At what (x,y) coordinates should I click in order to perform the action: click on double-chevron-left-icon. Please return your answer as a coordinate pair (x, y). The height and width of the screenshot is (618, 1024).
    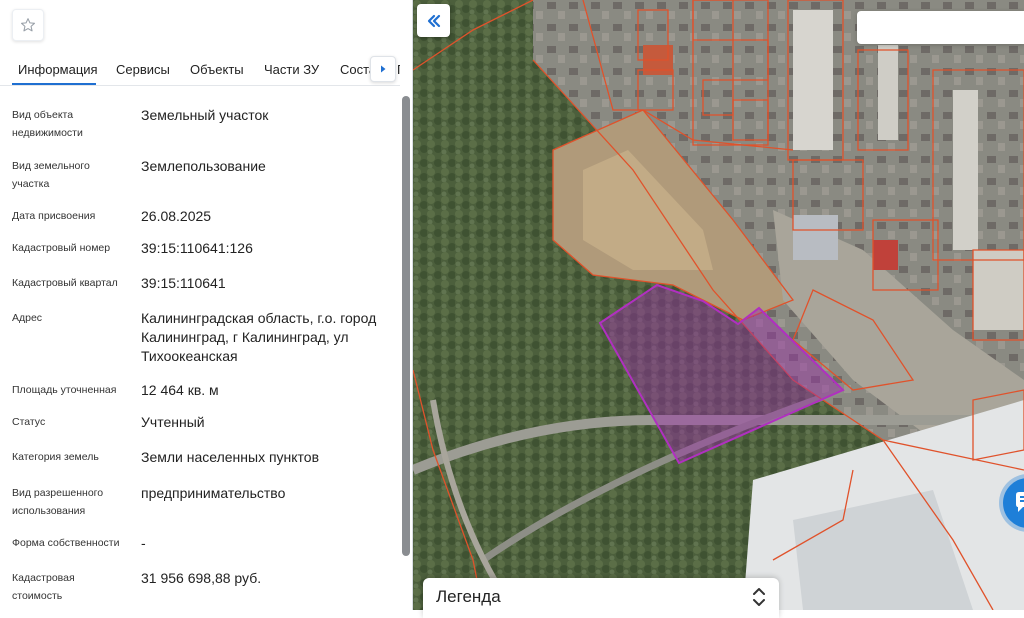
    Looking at the image, I should click on (433, 20).